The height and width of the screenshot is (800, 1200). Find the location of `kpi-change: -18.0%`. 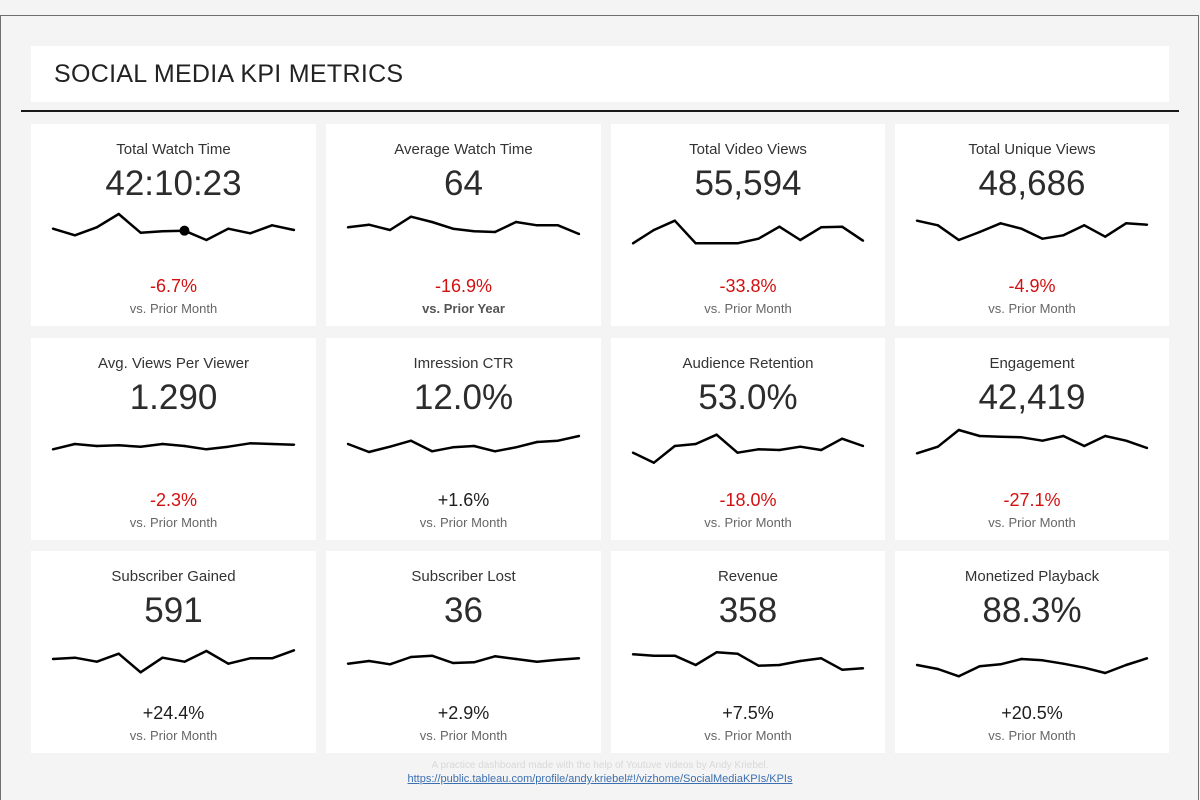

kpi-change: -18.0% is located at coordinates (748, 500).